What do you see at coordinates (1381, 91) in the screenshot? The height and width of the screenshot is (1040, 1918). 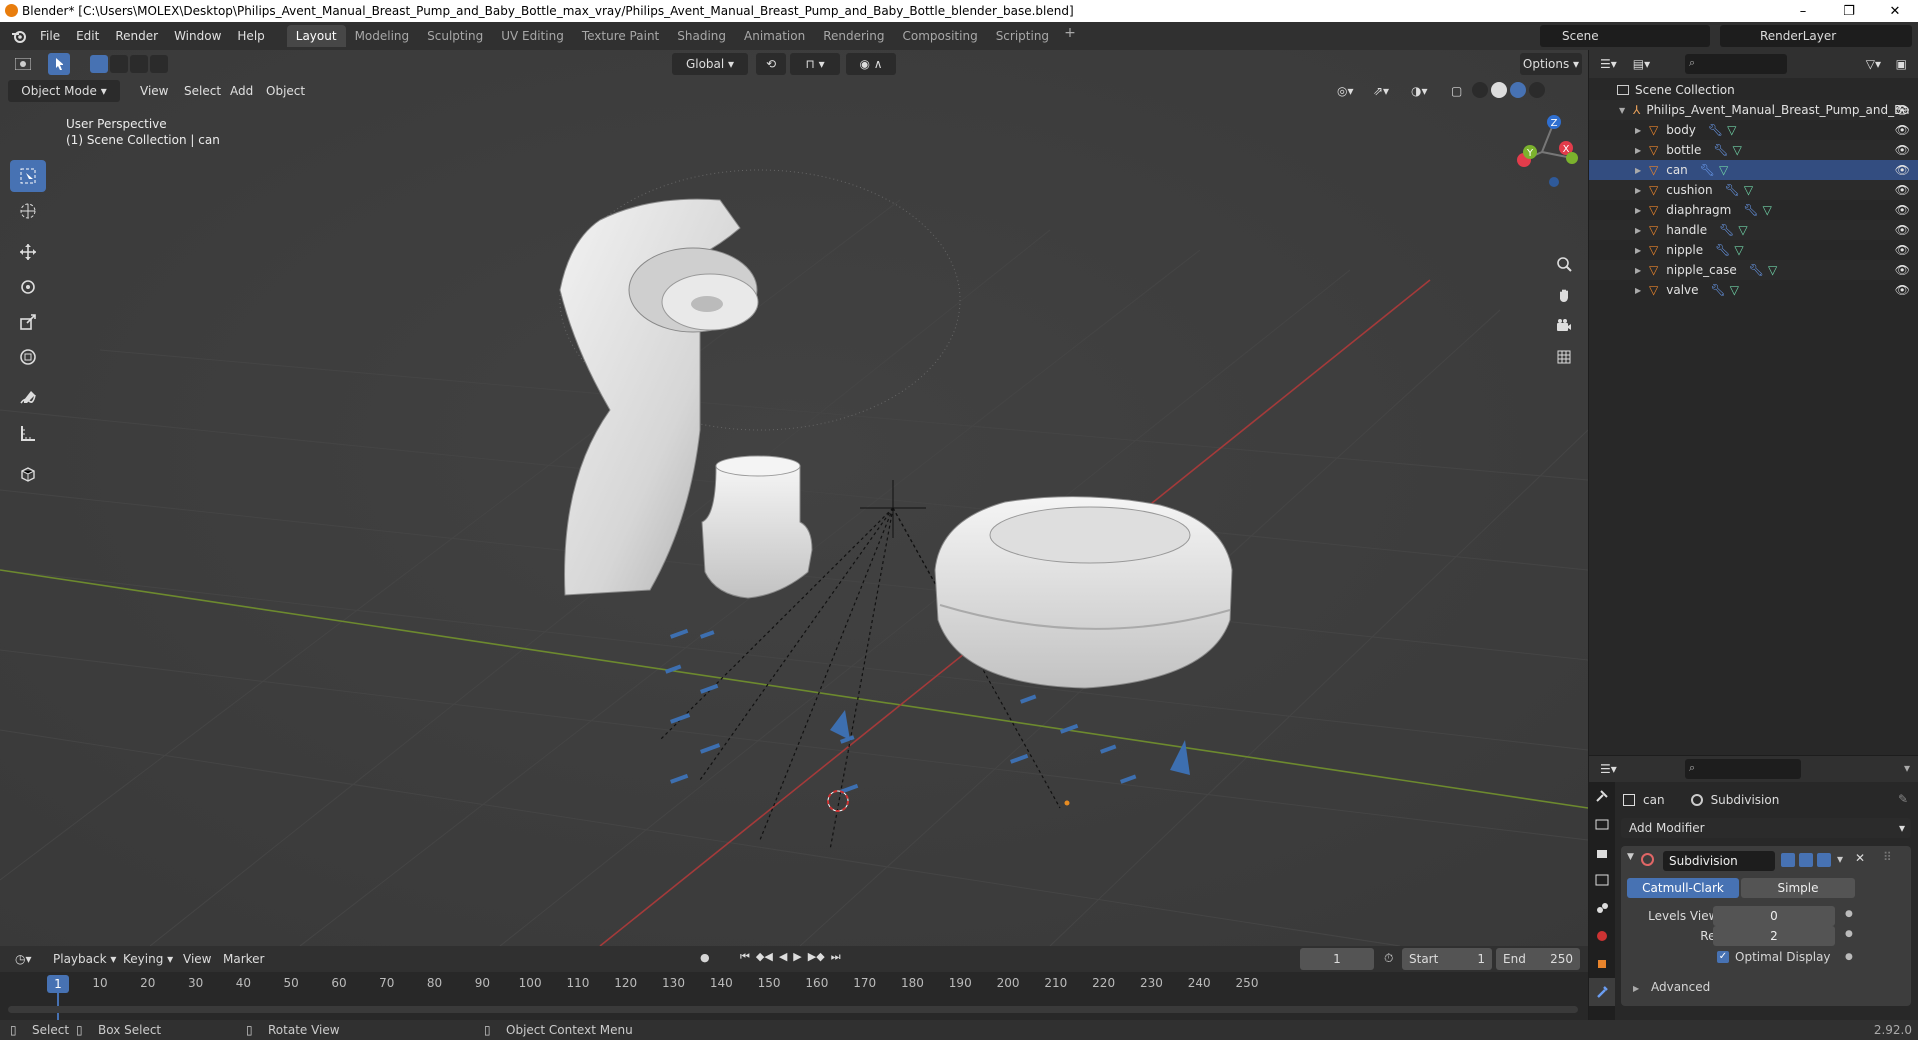 I see `gizmo-toggle-icon: ⇗▾` at bounding box center [1381, 91].